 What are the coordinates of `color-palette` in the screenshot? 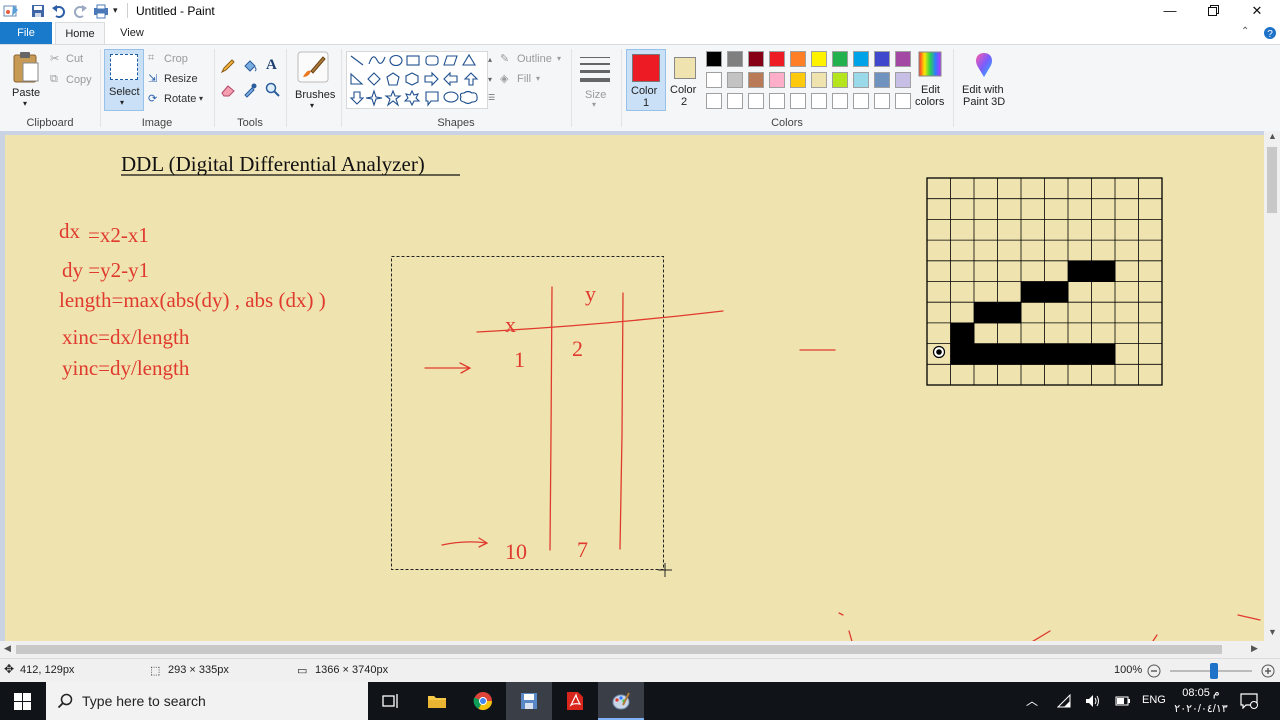 It's located at (809, 81).